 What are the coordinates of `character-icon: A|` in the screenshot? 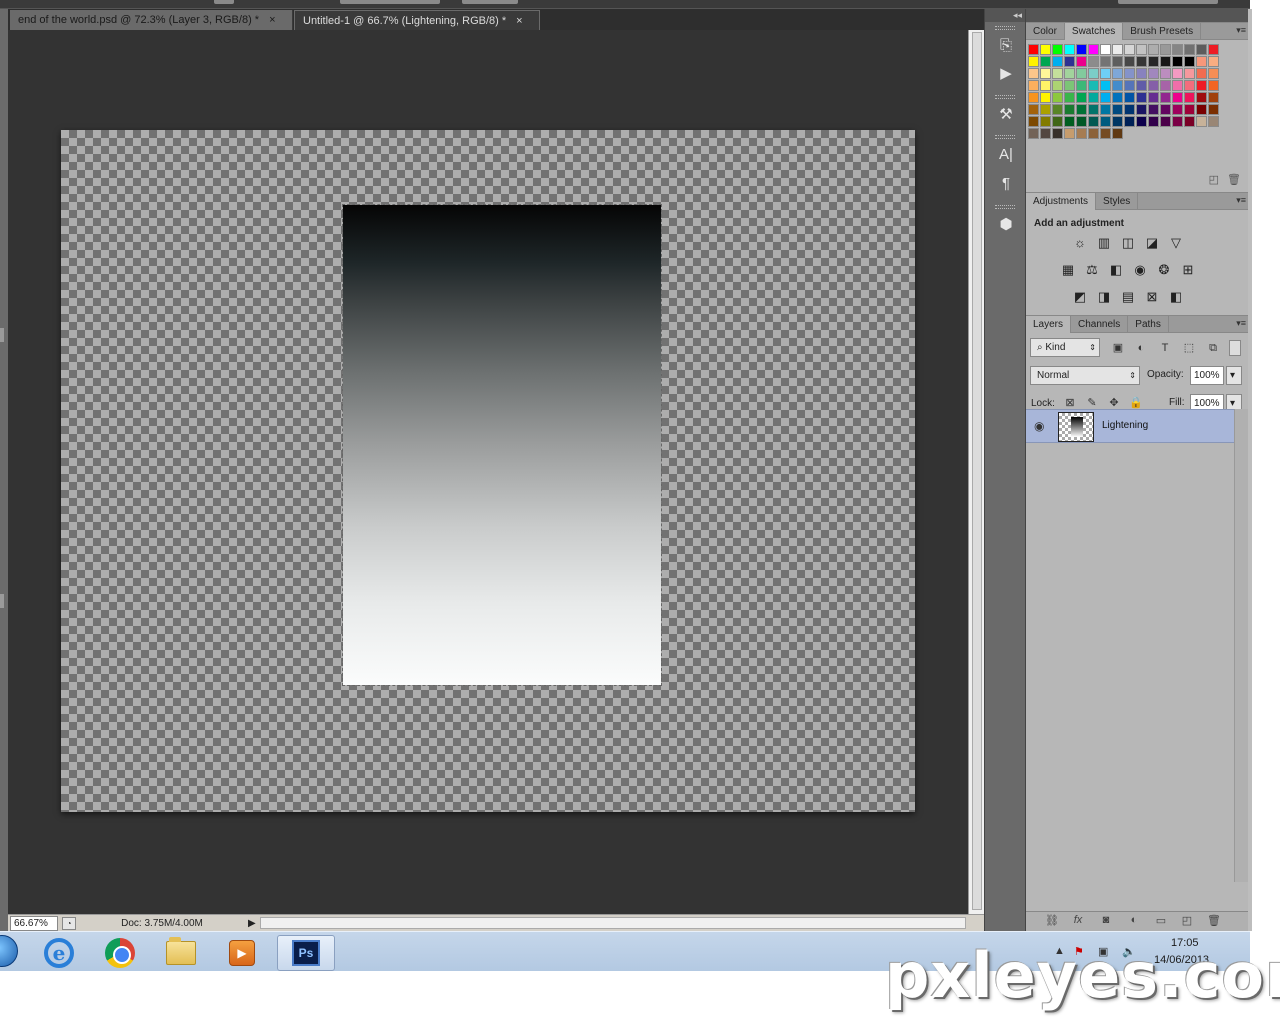 It's located at (1006, 154).